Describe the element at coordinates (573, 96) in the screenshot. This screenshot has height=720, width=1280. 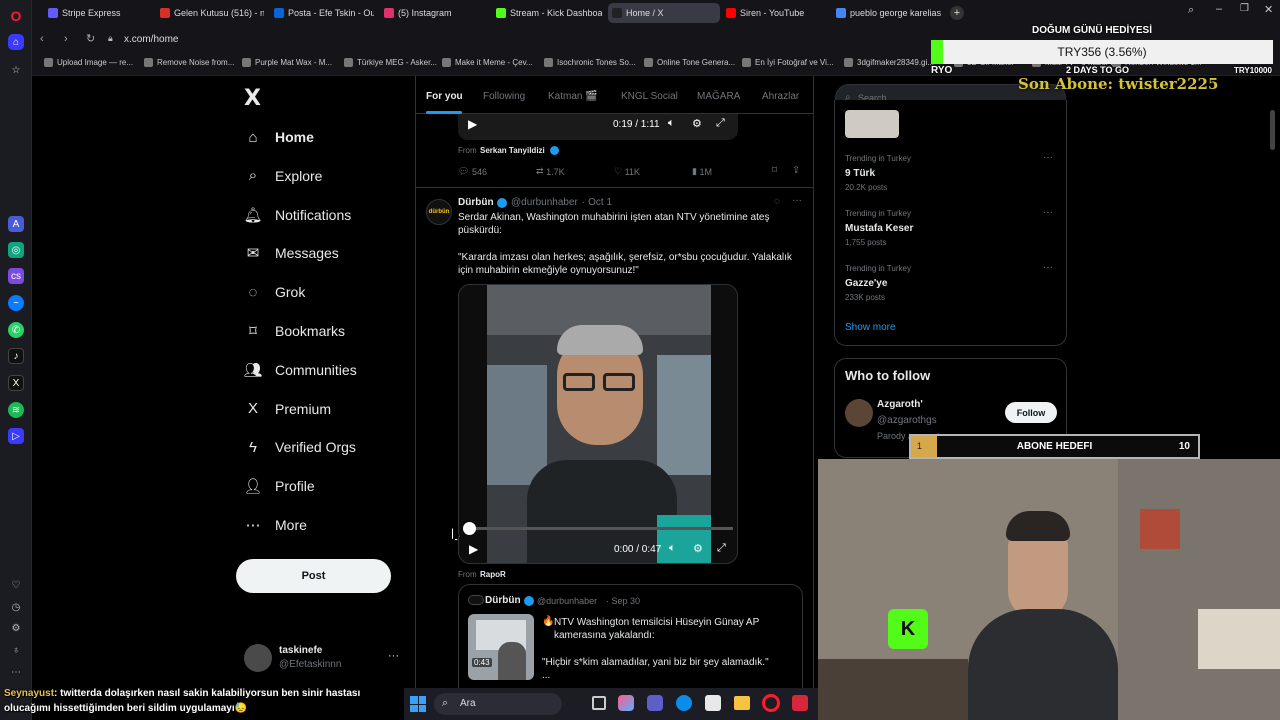
I see `tab-feed: Katman 🎬` at that location.